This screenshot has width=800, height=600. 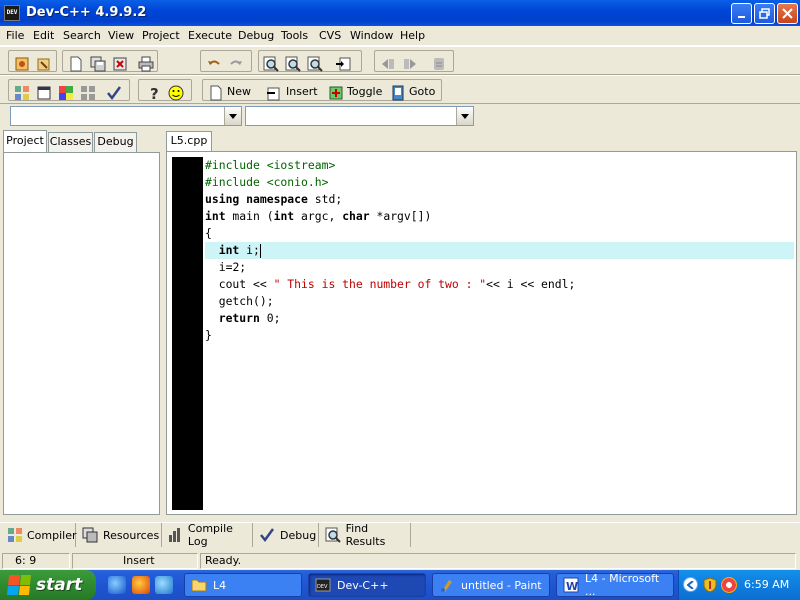 I want to click on insert-icon, so click(x=274, y=92).